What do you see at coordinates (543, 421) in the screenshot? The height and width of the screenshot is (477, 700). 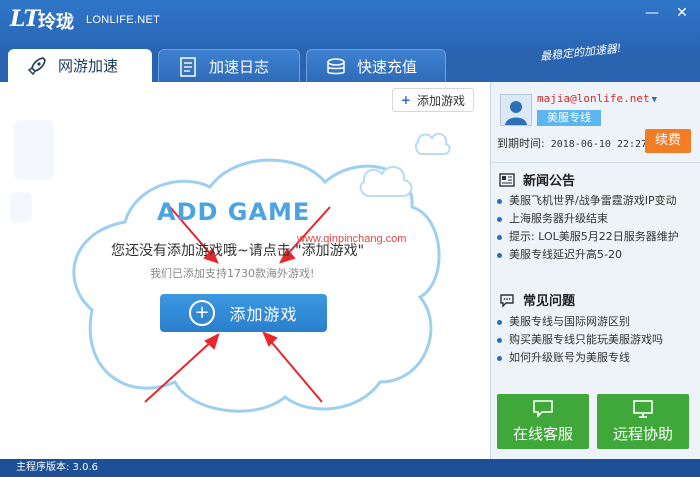 I see `online-service-button: 在线客服` at bounding box center [543, 421].